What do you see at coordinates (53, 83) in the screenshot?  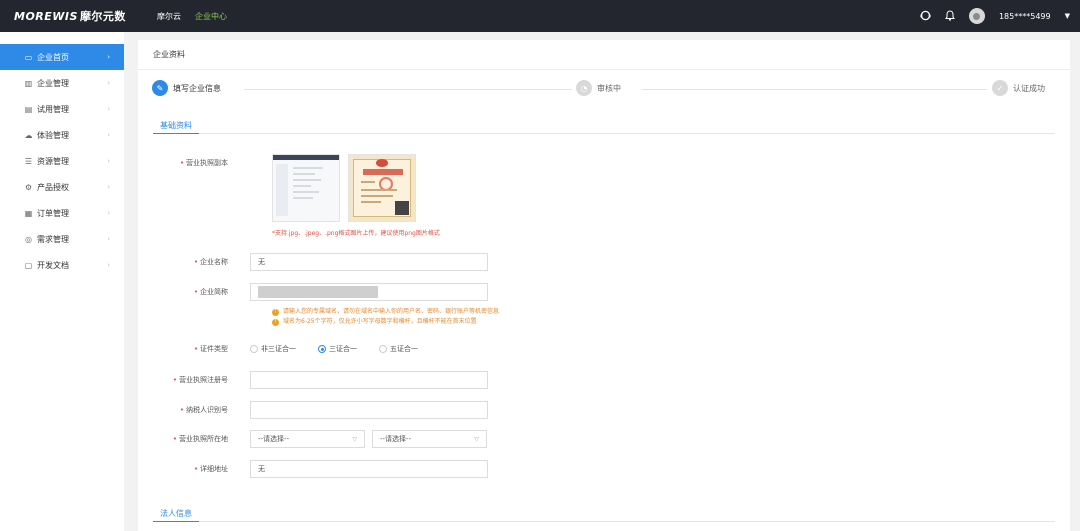 I see `sidebar-item-label: 企业管理` at bounding box center [53, 83].